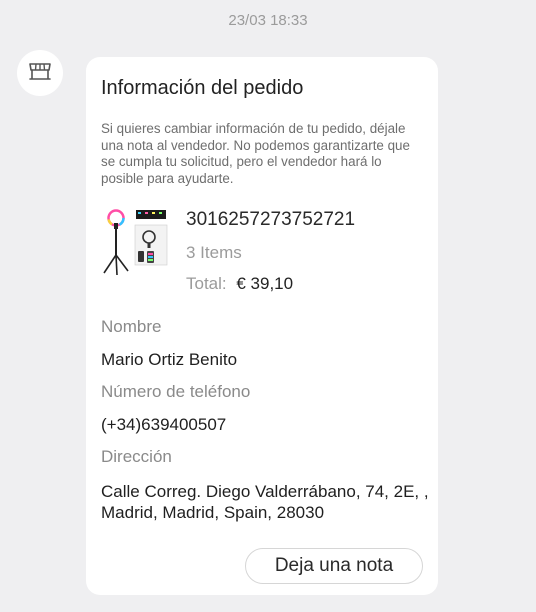 The image size is (536, 612). What do you see at coordinates (214, 252) in the screenshot?
I see `items-count: 3 Items` at bounding box center [214, 252].